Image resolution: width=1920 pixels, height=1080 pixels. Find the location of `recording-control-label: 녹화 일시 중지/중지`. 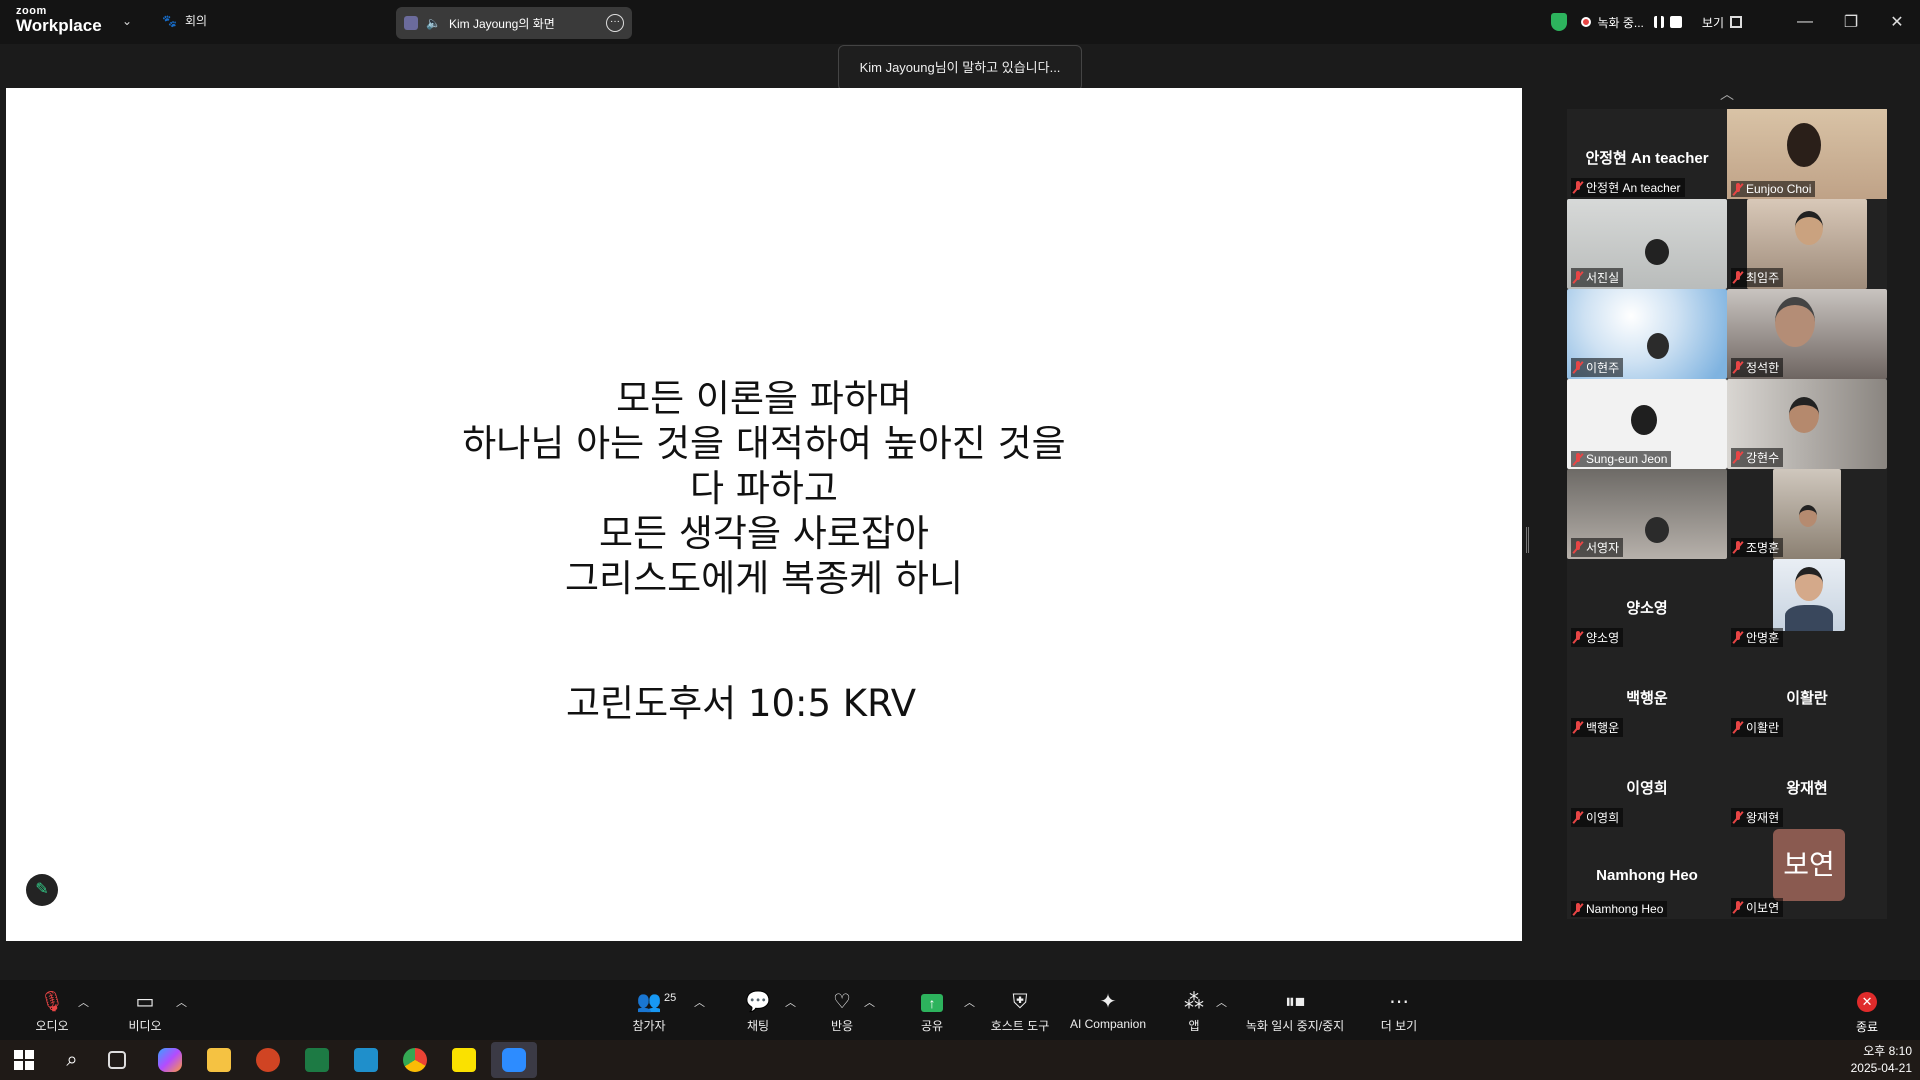

recording-control-label: 녹화 일시 중지/중지 is located at coordinates (1295, 1026).